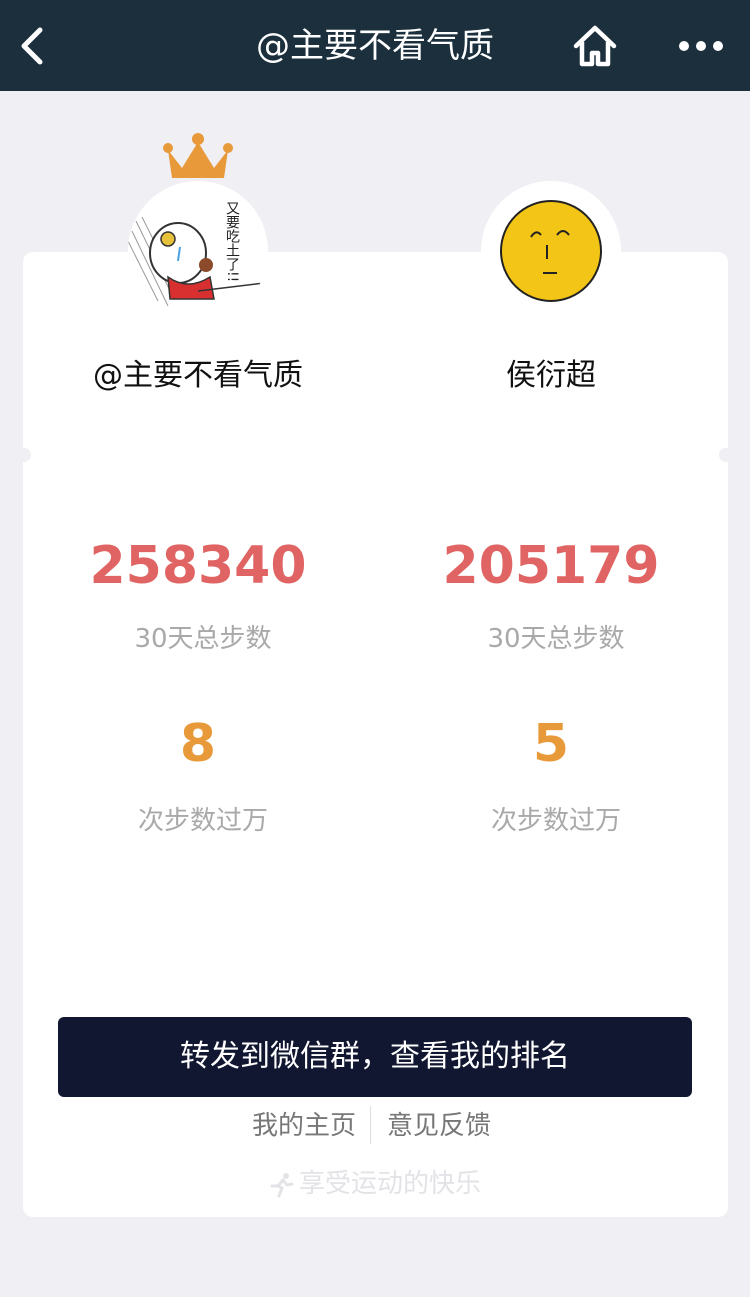 The image size is (750, 1297). I want to click on footer-slogan: 享受运动的快乐, so click(375, 1184).